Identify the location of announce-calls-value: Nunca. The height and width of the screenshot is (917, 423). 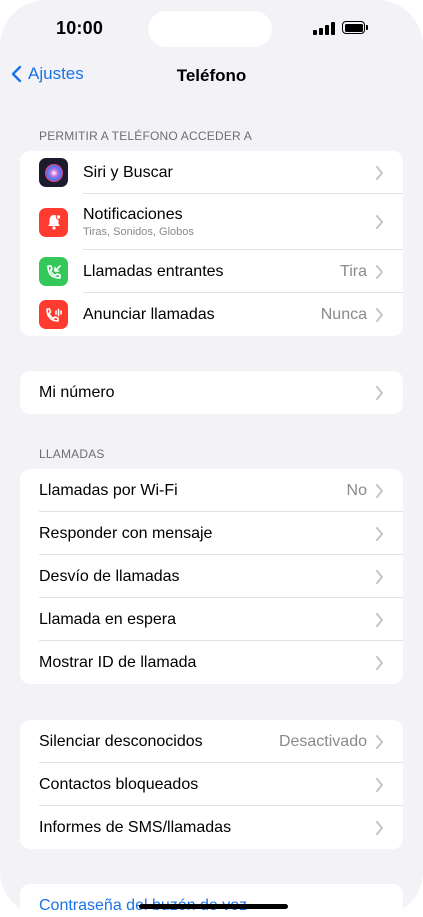
(343, 314).